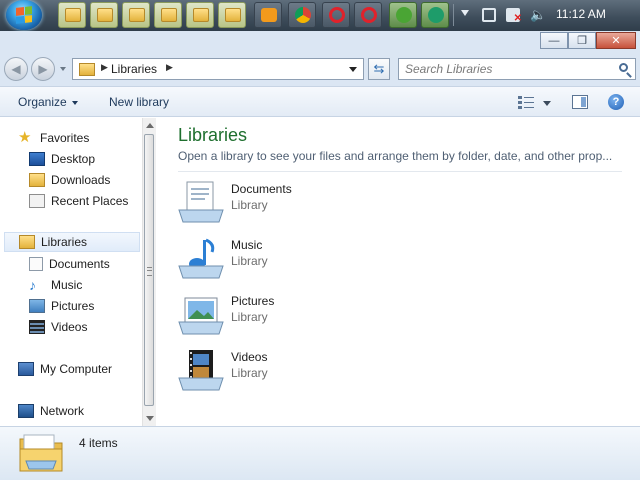 The image size is (640, 480). Describe the element at coordinates (61, 306) in the screenshot. I see `nav-item-pictures: Pictures` at that location.